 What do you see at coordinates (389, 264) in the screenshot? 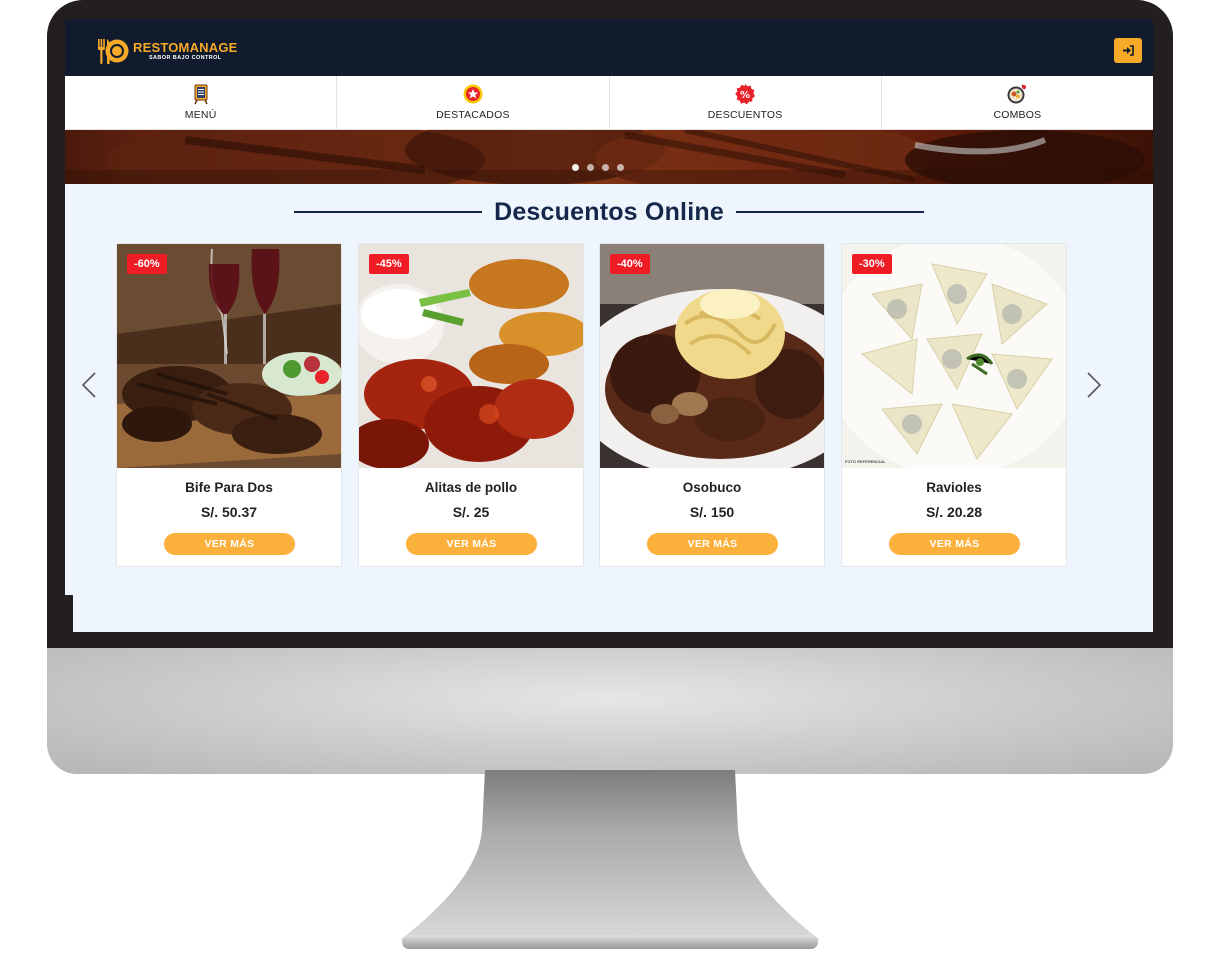
I see `discount-badge: -45%` at bounding box center [389, 264].